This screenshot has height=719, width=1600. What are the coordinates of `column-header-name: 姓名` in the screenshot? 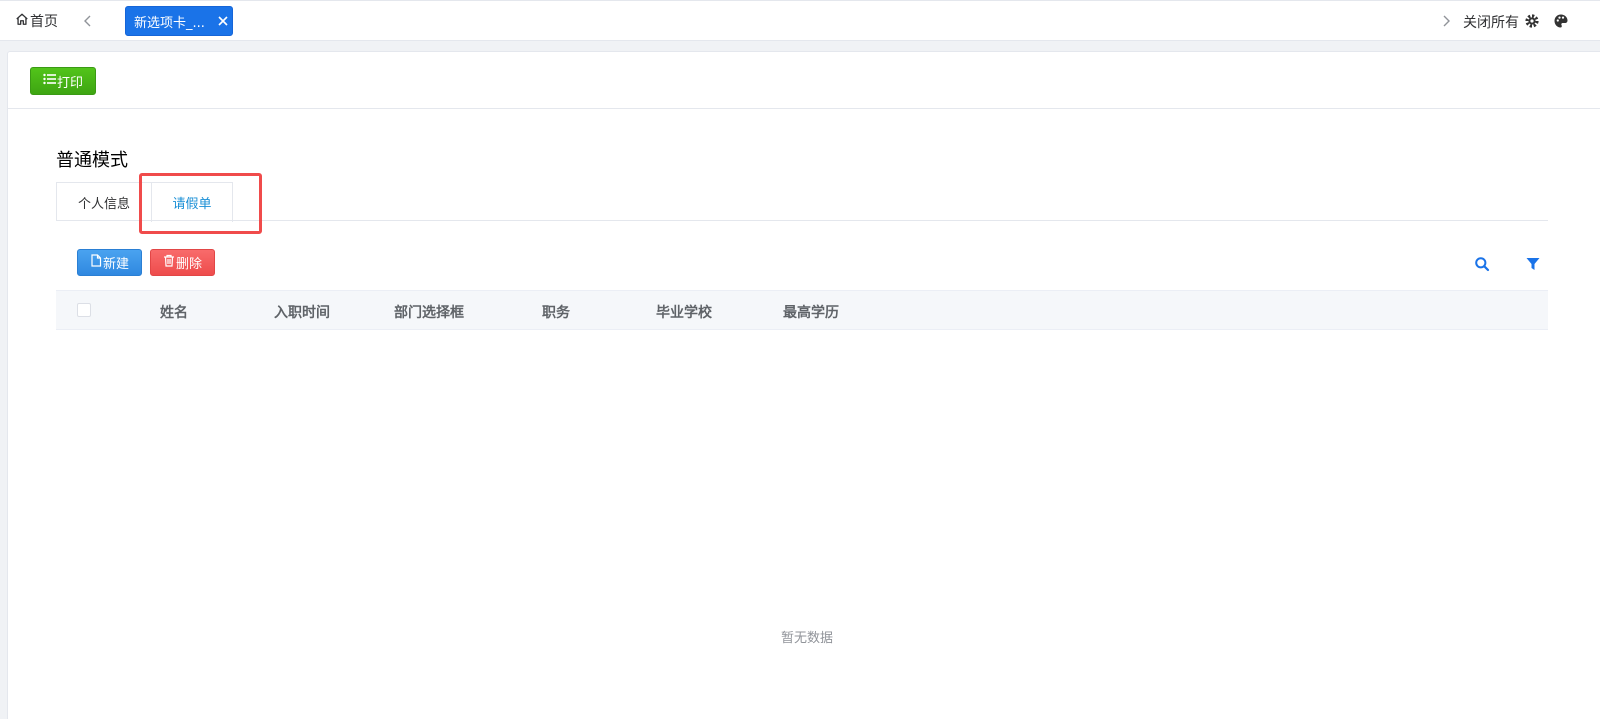 It's located at (174, 312).